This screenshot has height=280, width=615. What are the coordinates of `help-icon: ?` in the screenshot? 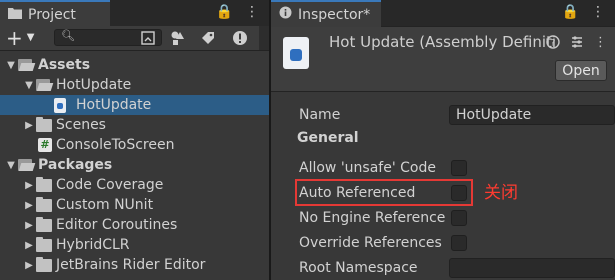 It's located at (553, 44).